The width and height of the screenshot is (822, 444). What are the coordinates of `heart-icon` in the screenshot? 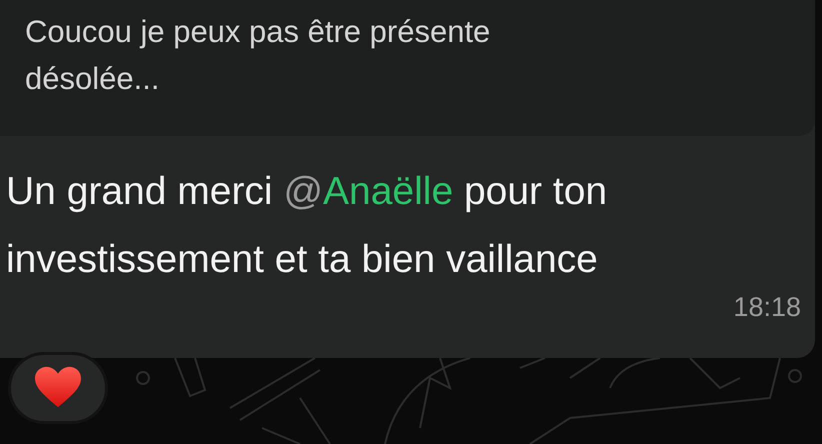 It's located at (58, 388).